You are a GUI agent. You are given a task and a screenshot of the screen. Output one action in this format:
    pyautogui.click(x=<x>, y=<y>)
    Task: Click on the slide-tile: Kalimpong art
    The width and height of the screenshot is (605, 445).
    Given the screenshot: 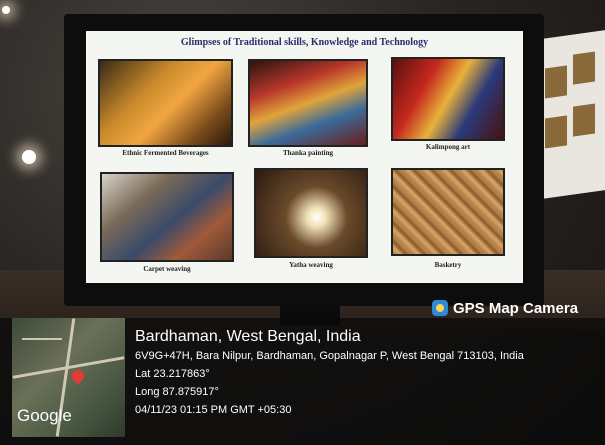 What is the action you would take?
    pyautogui.click(x=448, y=107)
    